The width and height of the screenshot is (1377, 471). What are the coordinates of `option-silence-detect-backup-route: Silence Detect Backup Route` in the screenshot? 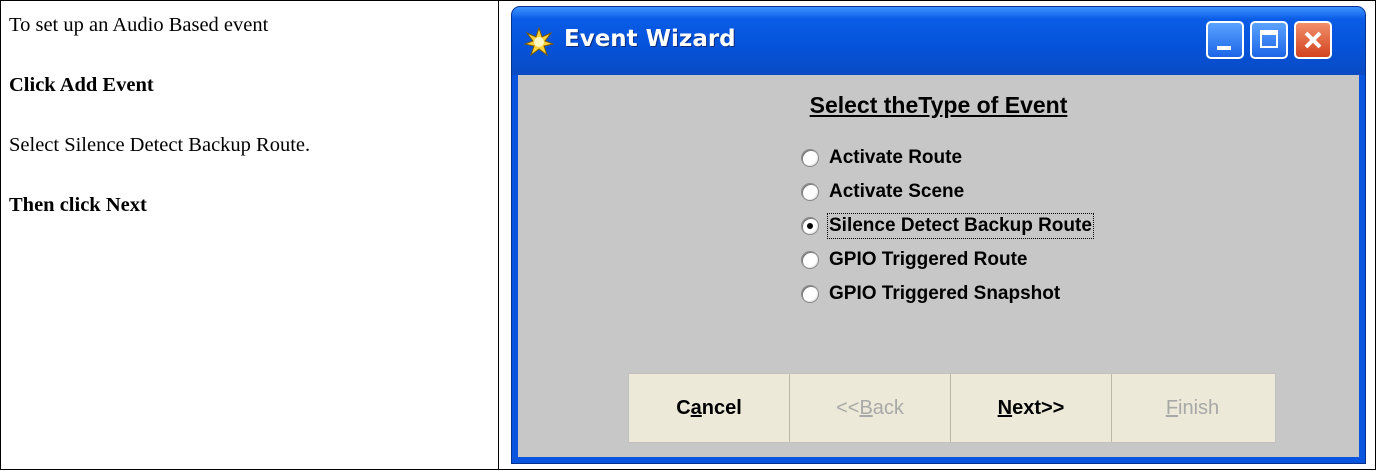 It's located at (947, 226).